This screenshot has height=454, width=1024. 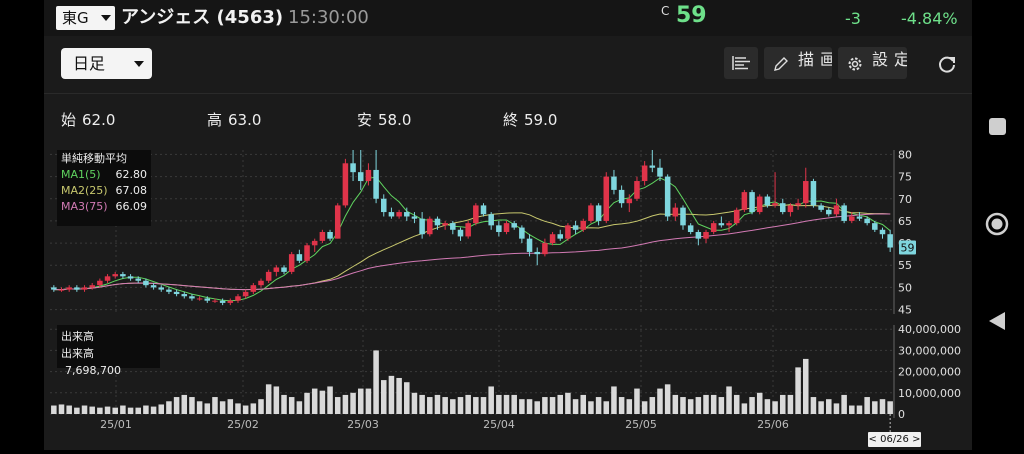 What do you see at coordinates (905, 310) in the screenshot?
I see `price-tick-label: 45` at bounding box center [905, 310].